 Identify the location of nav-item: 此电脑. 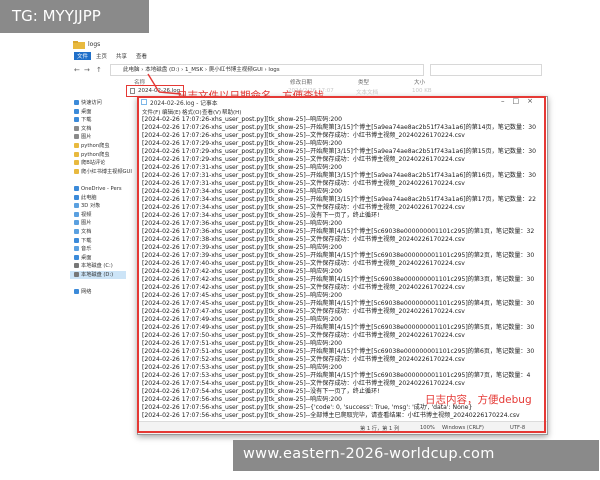
(85, 198).